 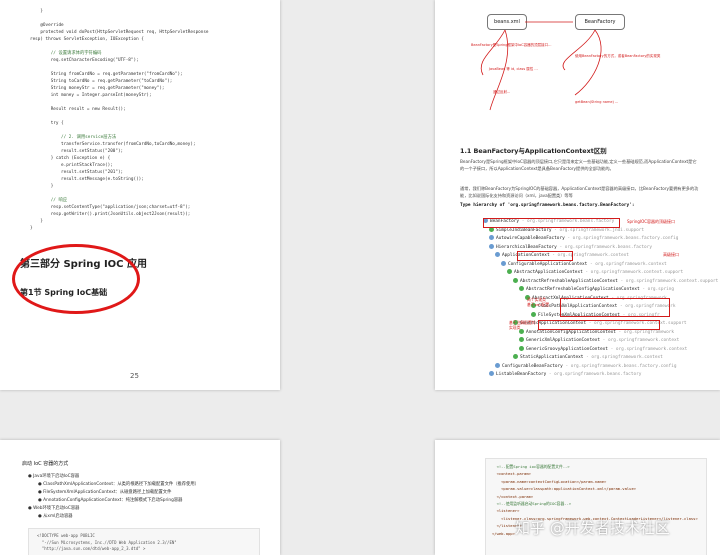 I want to click on tree-row-name: SimpleJndiBeanFactory, so click(x=524, y=230).